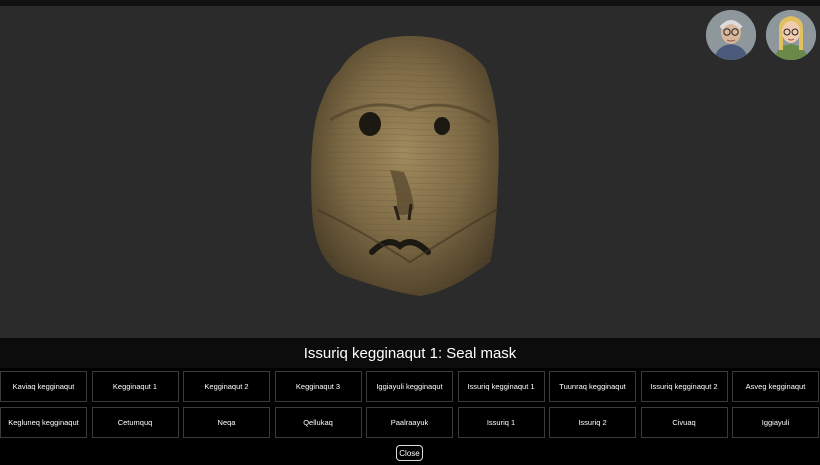 The height and width of the screenshot is (465, 820). What do you see at coordinates (731, 35) in the screenshot?
I see `elder-narrator-avatar` at bounding box center [731, 35].